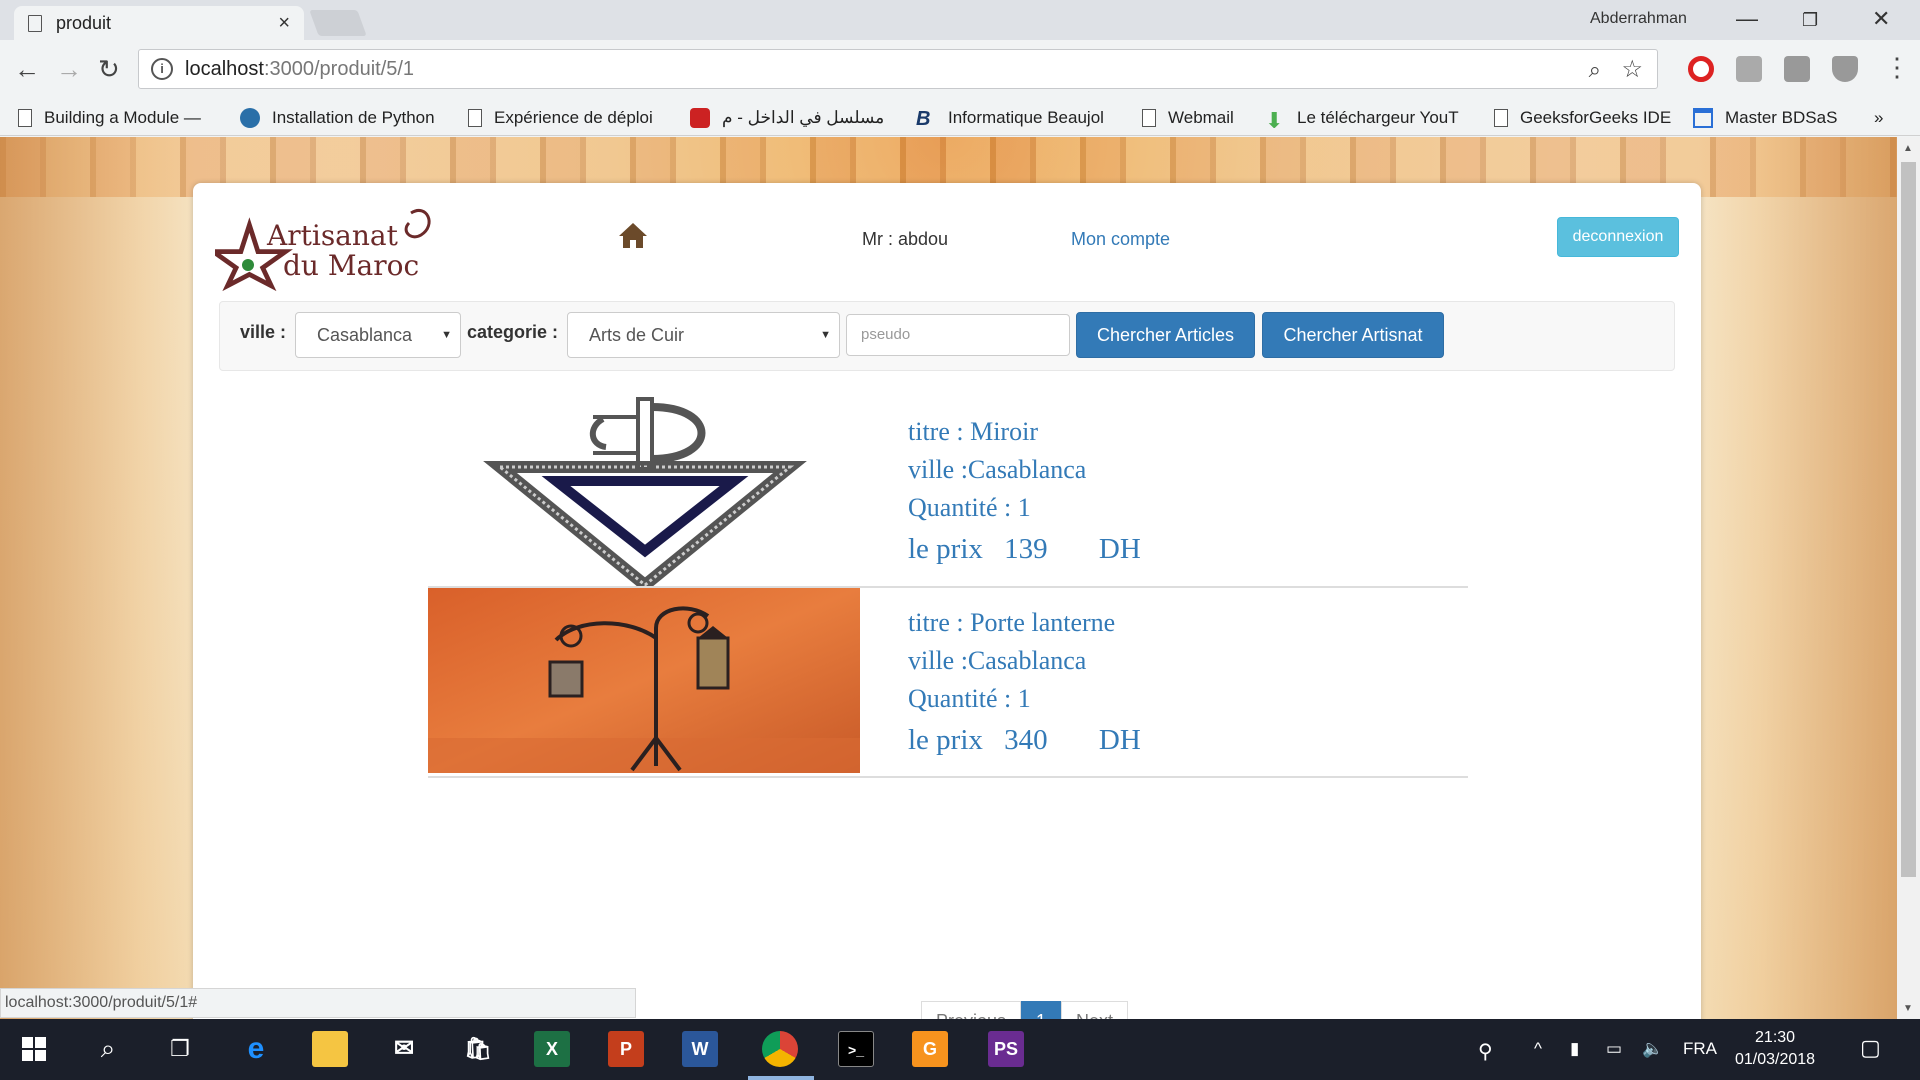  Describe the element at coordinates (332, 235) in the screenshot. I see `logo-line1: Artisanat` at that location.